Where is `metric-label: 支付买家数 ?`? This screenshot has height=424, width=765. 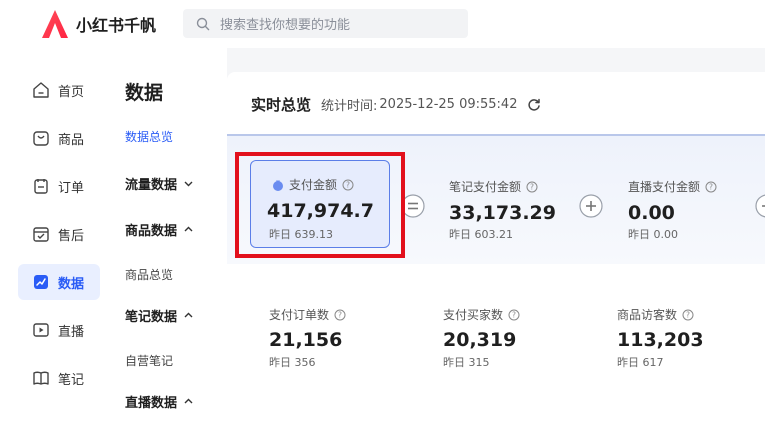
metric-label: 支付买家数 ? is located at coordinates (481, 314).